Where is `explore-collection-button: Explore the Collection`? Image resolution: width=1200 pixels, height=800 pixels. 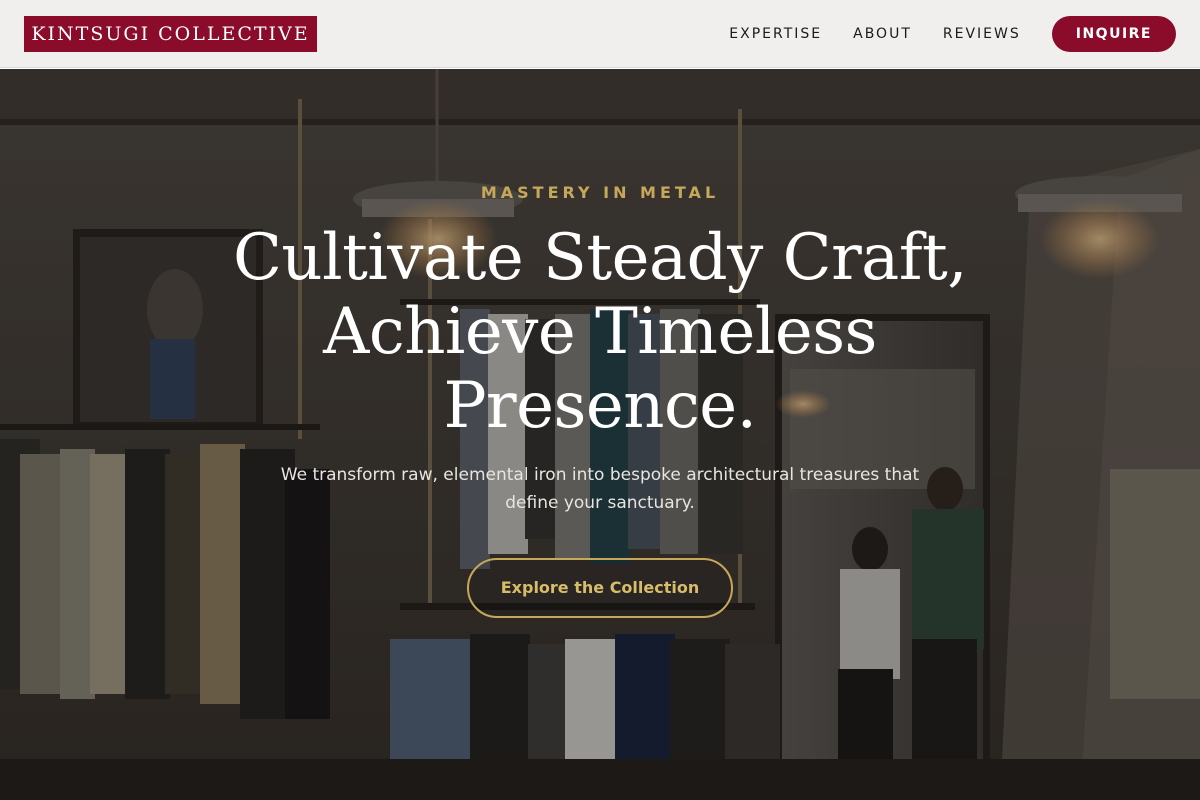 explore-collection-button: Explore the Collection is located at coordinates (600, 588).